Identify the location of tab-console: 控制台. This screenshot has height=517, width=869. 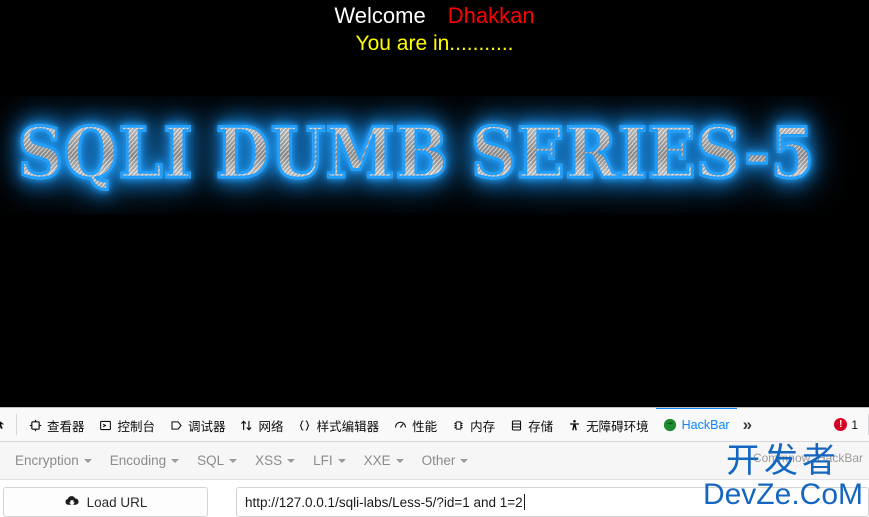
(127, 424).